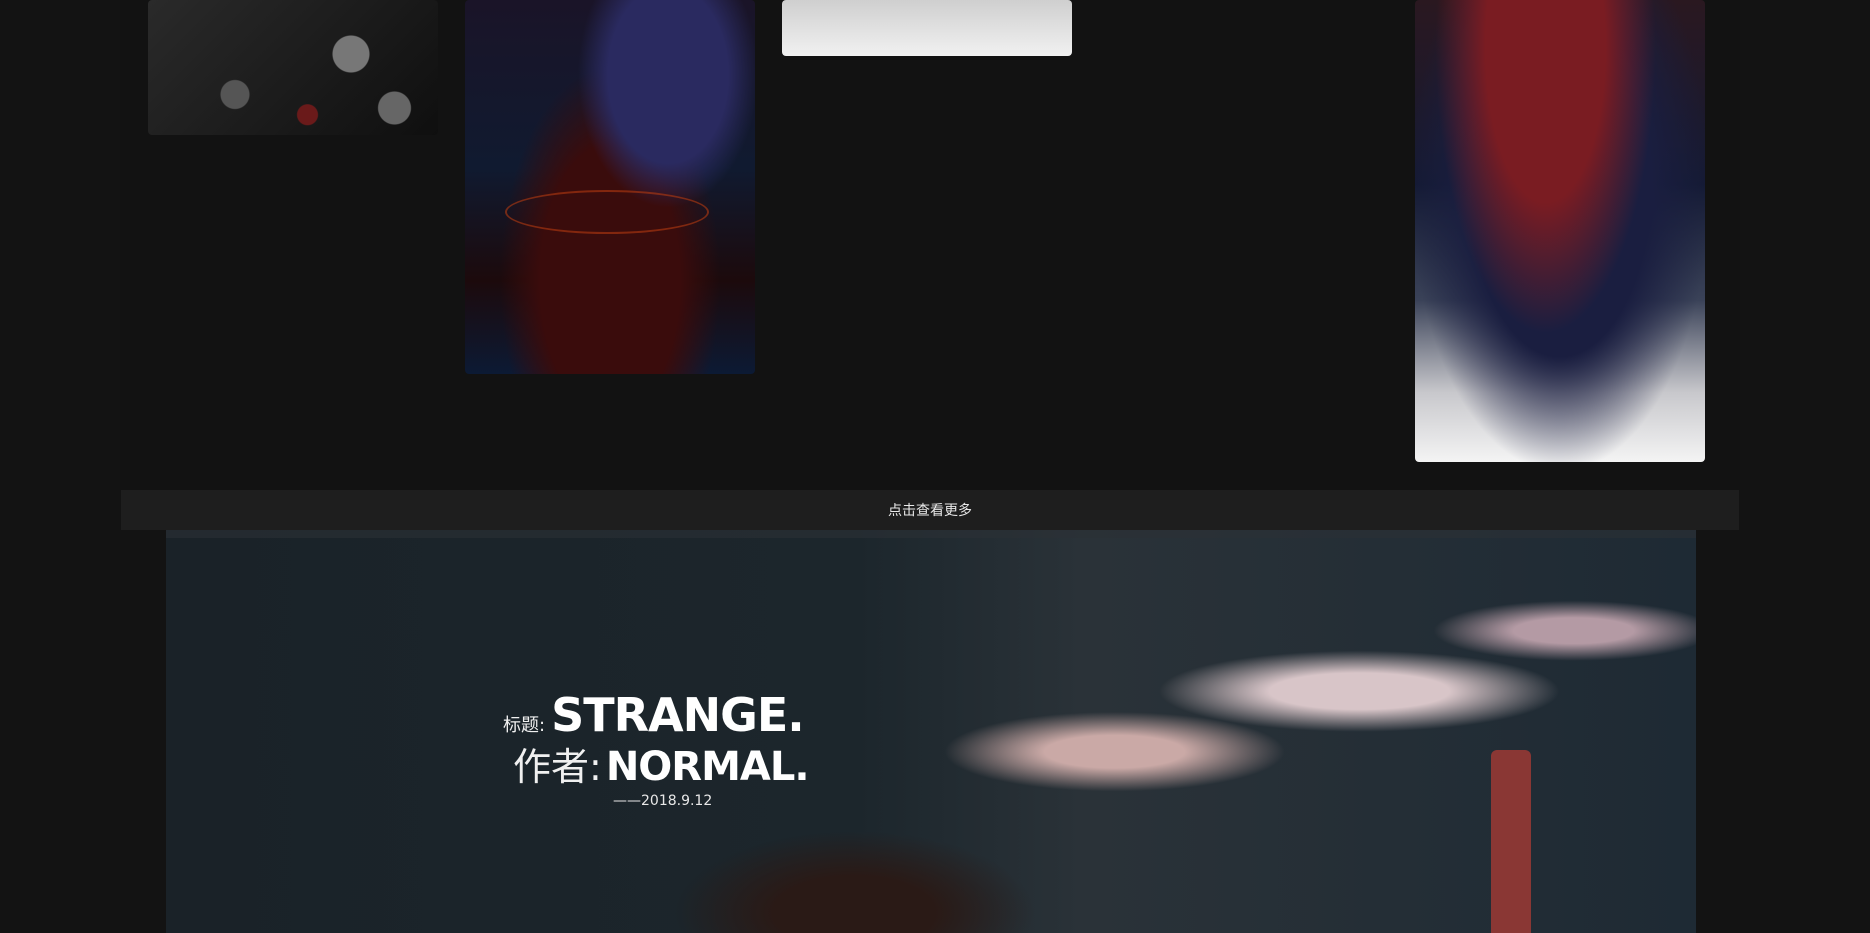 Image resolution: width=1870 pixels, height=933 pixels. I want to click on title-label: 标题:, so click(524, 725).